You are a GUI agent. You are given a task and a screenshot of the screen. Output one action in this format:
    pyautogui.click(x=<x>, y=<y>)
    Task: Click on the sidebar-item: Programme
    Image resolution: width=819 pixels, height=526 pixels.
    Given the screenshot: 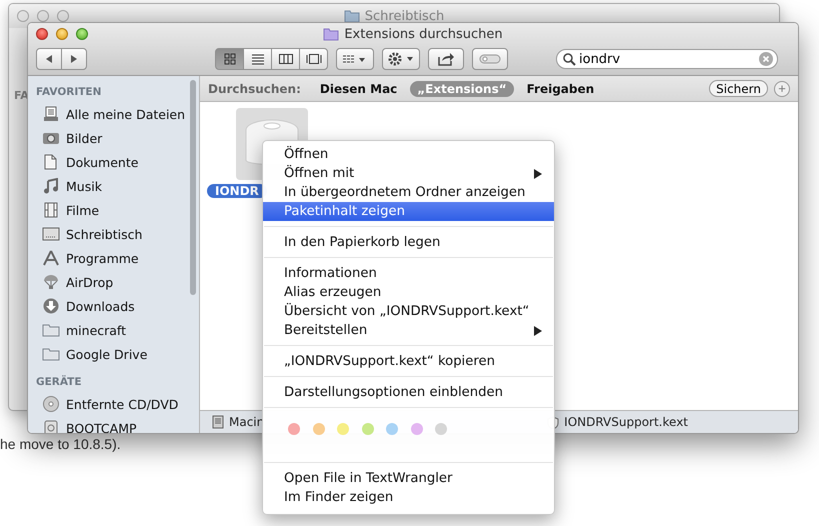 What is the action you would take?
    pyautogui.click(x=117, y=258)
    